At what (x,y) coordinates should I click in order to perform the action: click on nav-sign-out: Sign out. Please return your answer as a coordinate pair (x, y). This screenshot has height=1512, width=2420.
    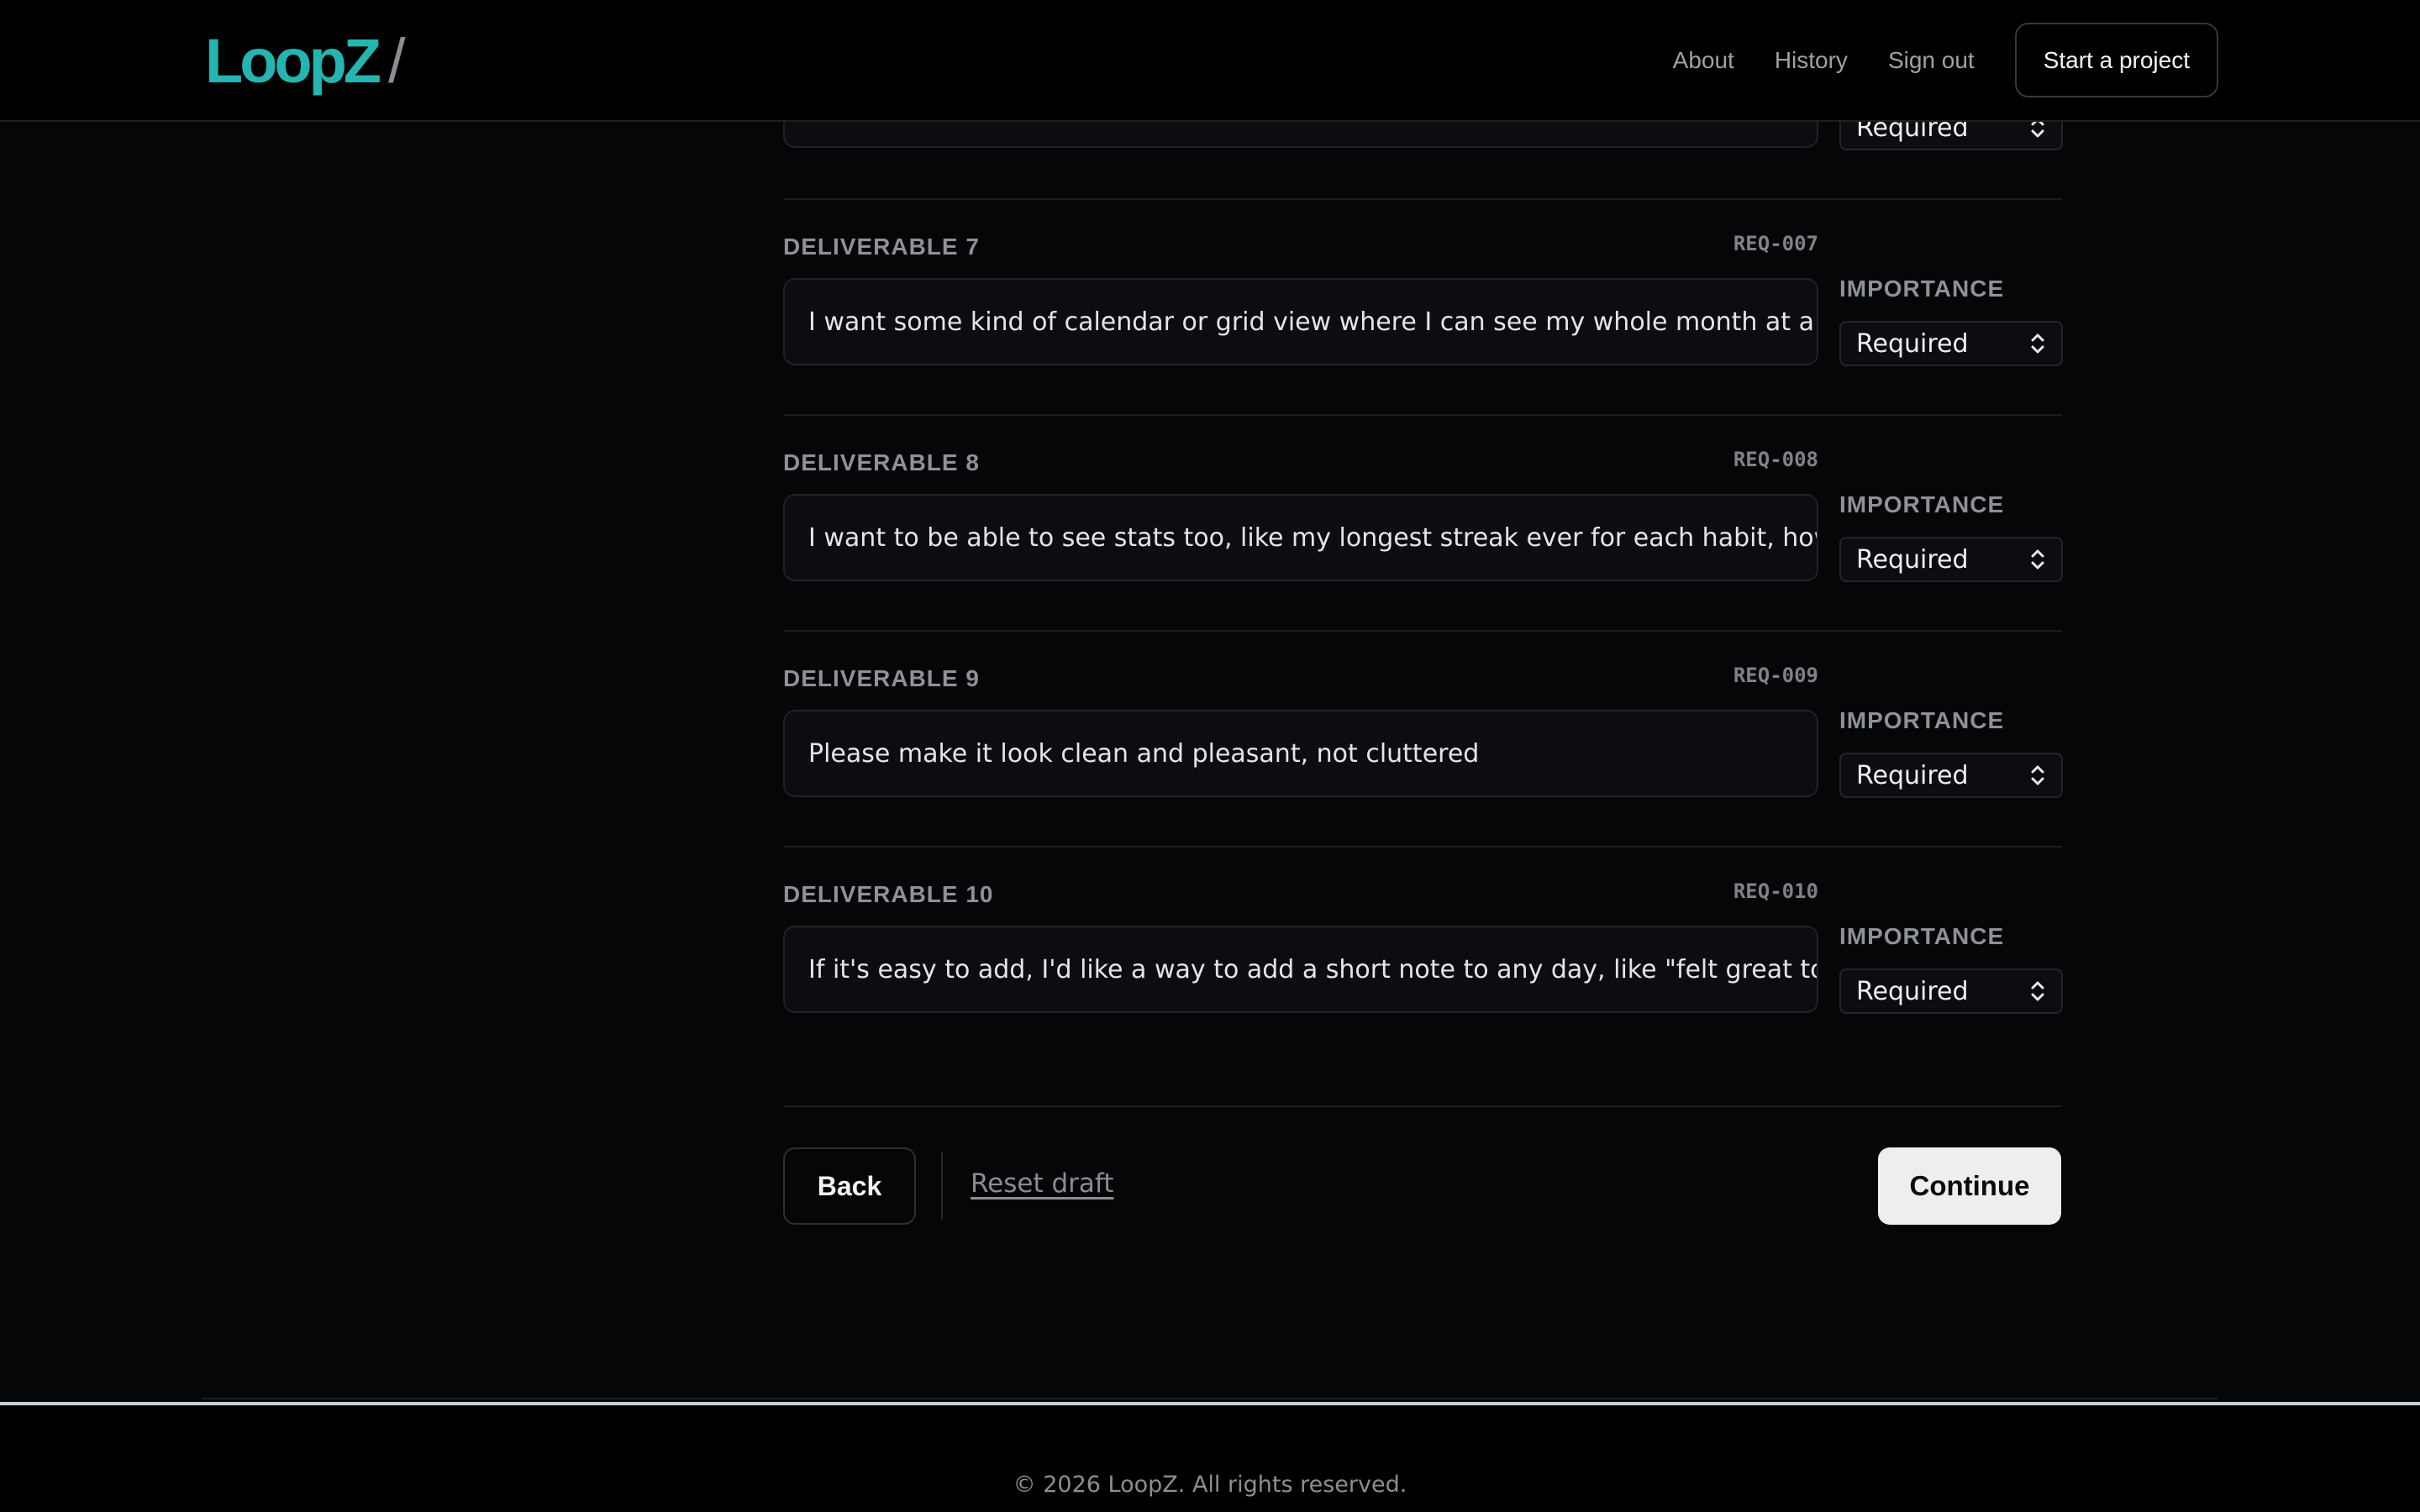
    Looking at the image, I should click on (1931, 60).